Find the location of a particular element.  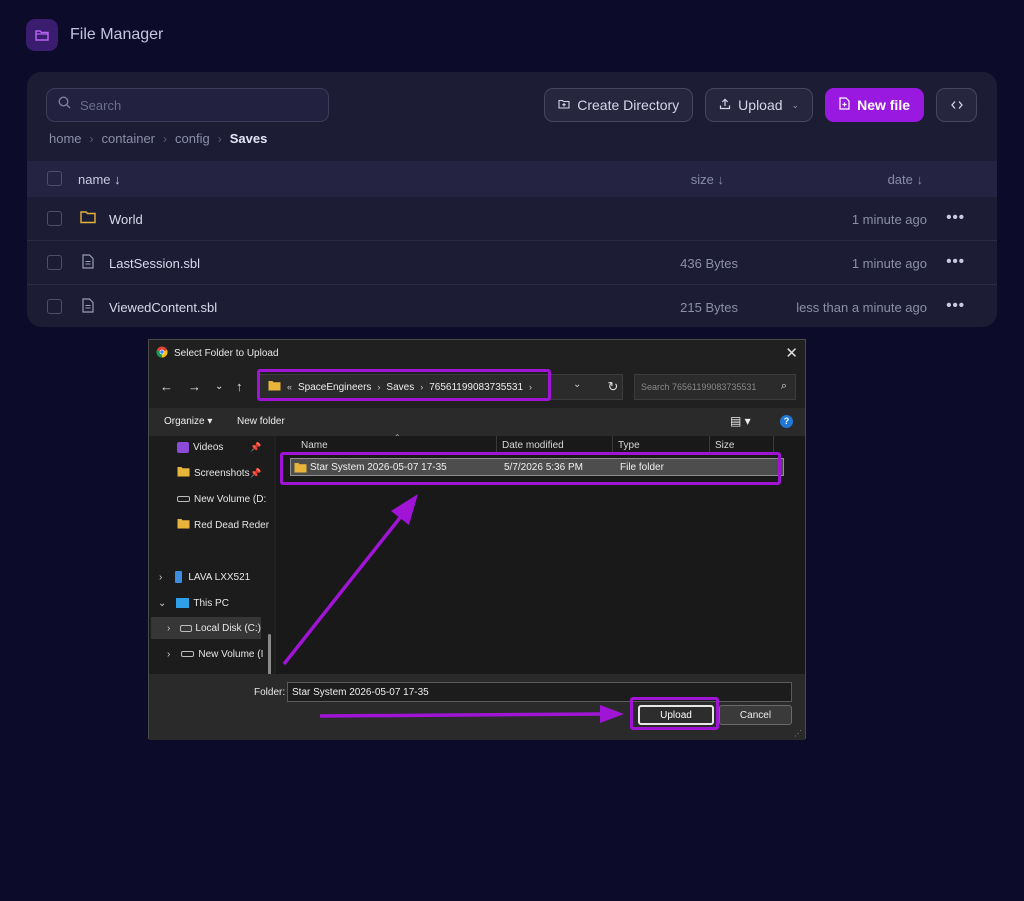

nav-item-label: Videos is located at coordinates (208, 447).